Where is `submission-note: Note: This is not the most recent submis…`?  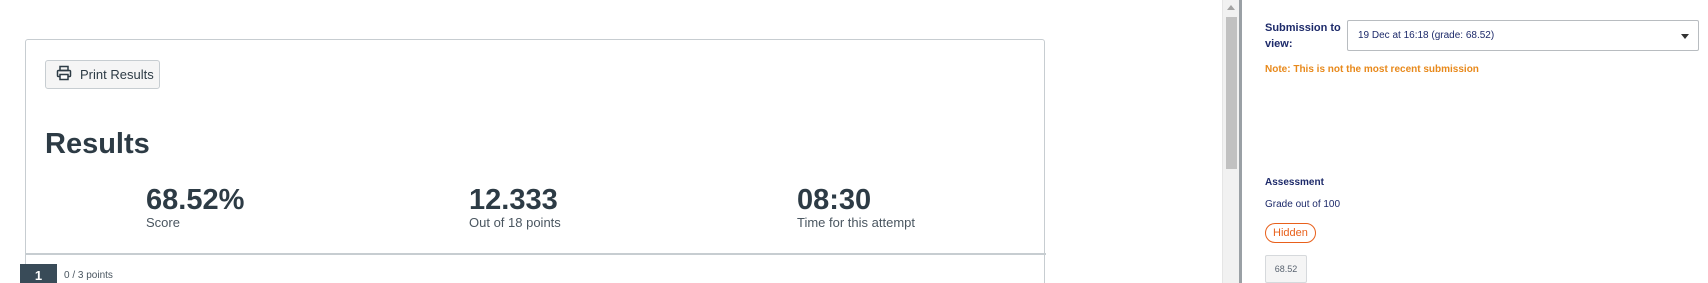 submission-note: Note: This is not the most recent submis… is located at coordinates (1372, 69).